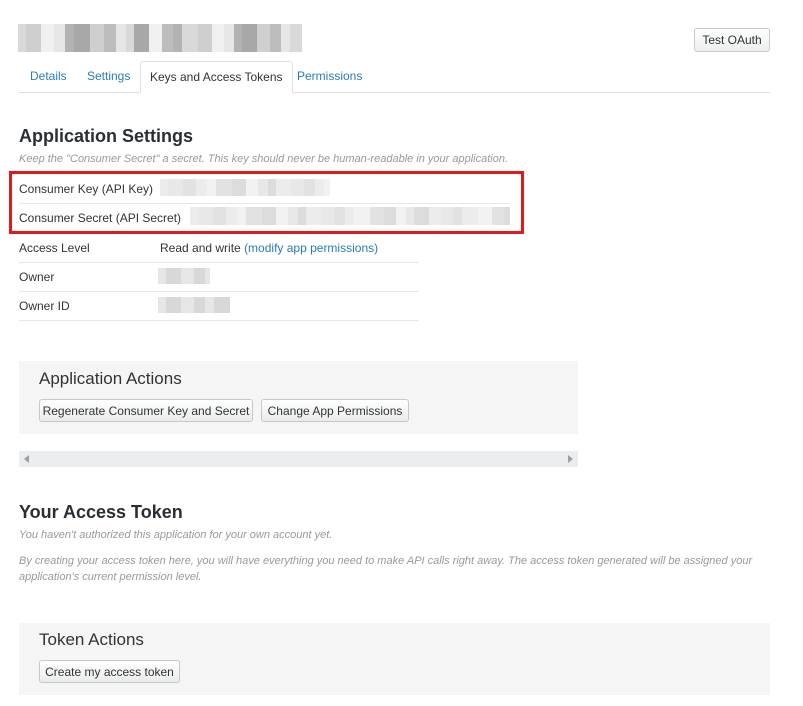 The width and height of the screenshot is (803, 706). Describe the element at coordinates (146, 410) in the screenshot. I see `regenerate-consumer-key-button: Regenerate Consumer Key and Secret` at that location.